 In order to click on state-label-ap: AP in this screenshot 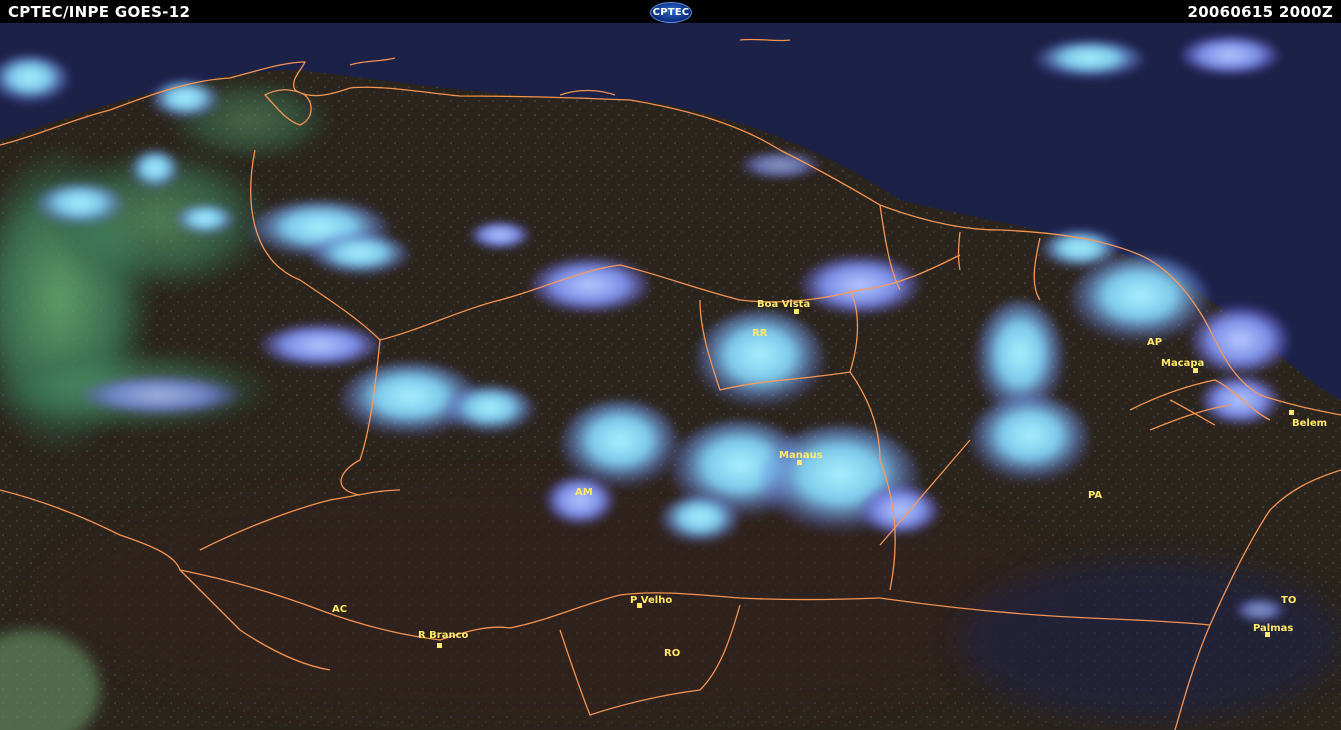, I will do `click(1154, 342)`.